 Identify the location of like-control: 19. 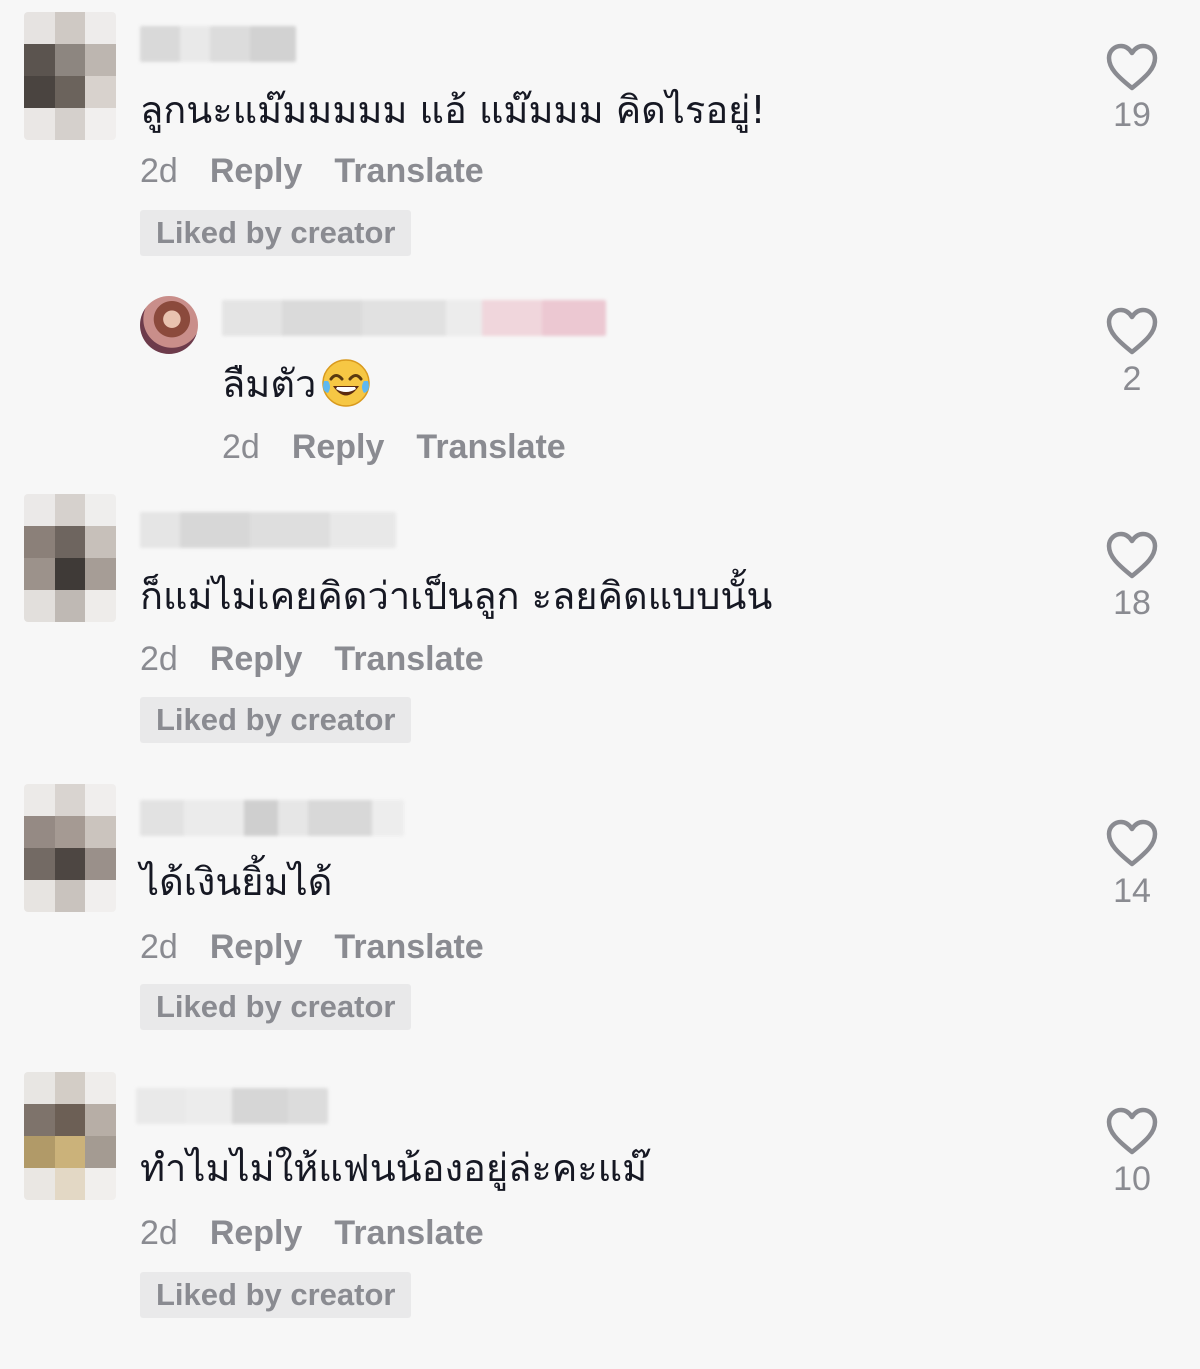
(1132, 88).